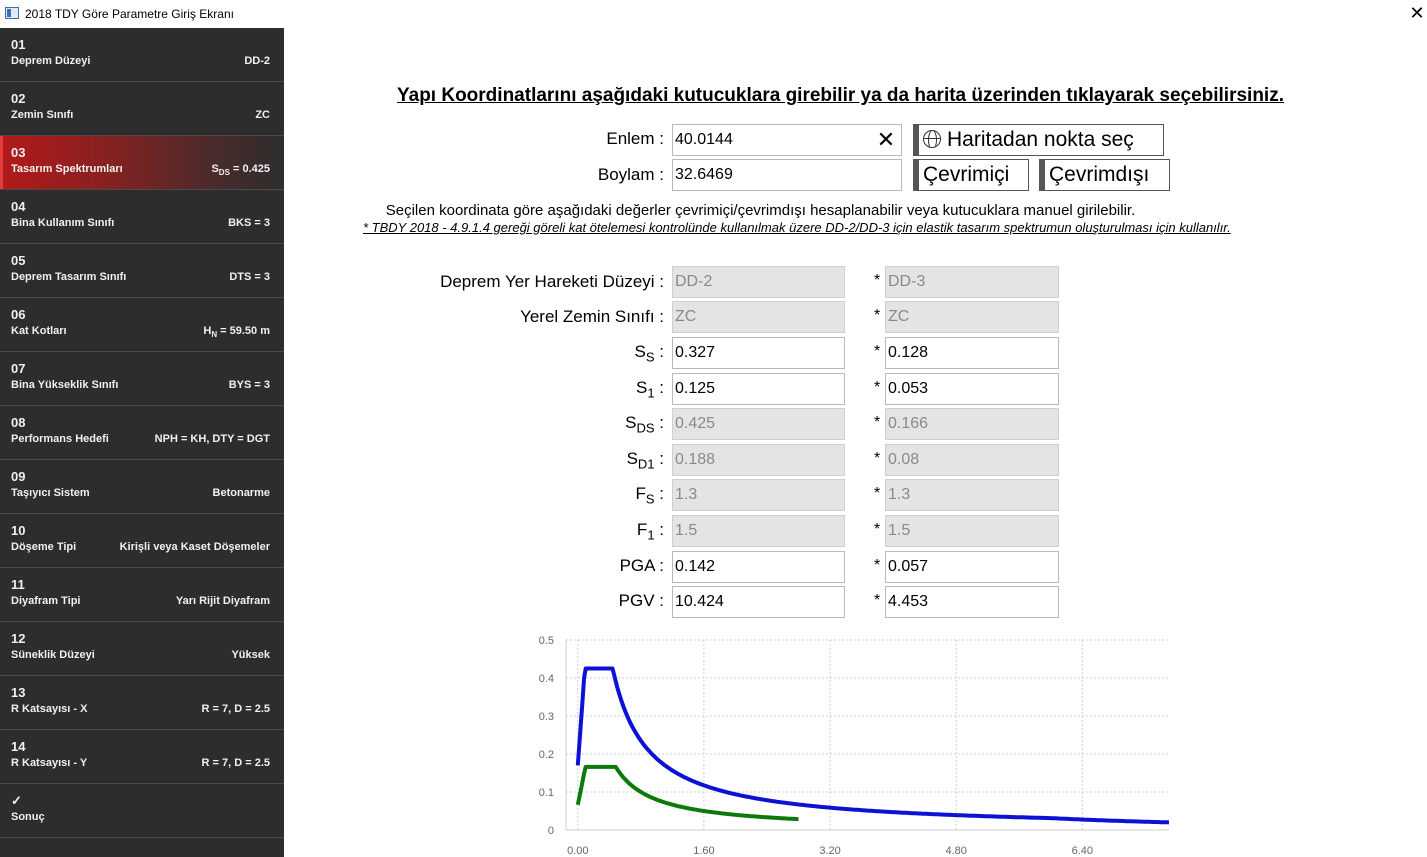  Describe the element at coordinates (18, 746) in the screenshot. I see `step-number: 14` at that location.